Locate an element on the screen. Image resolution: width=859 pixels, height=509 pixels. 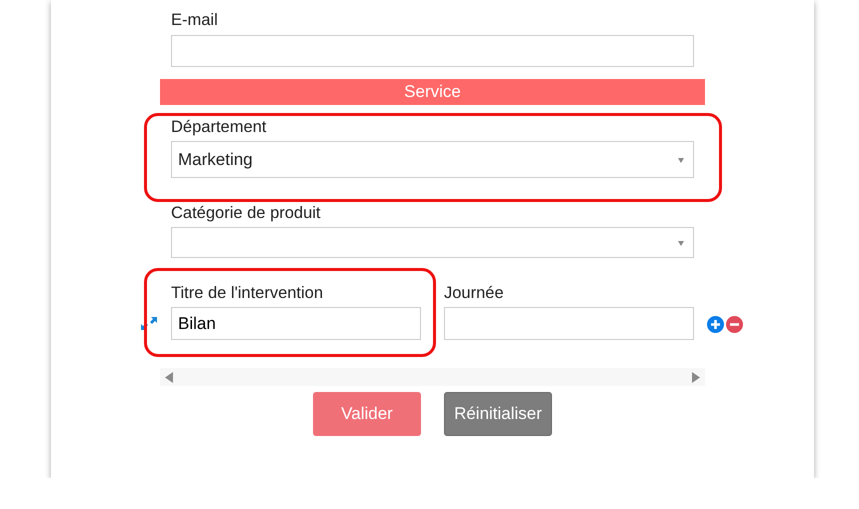
field-label: Département is located at coordinates (218, 127).